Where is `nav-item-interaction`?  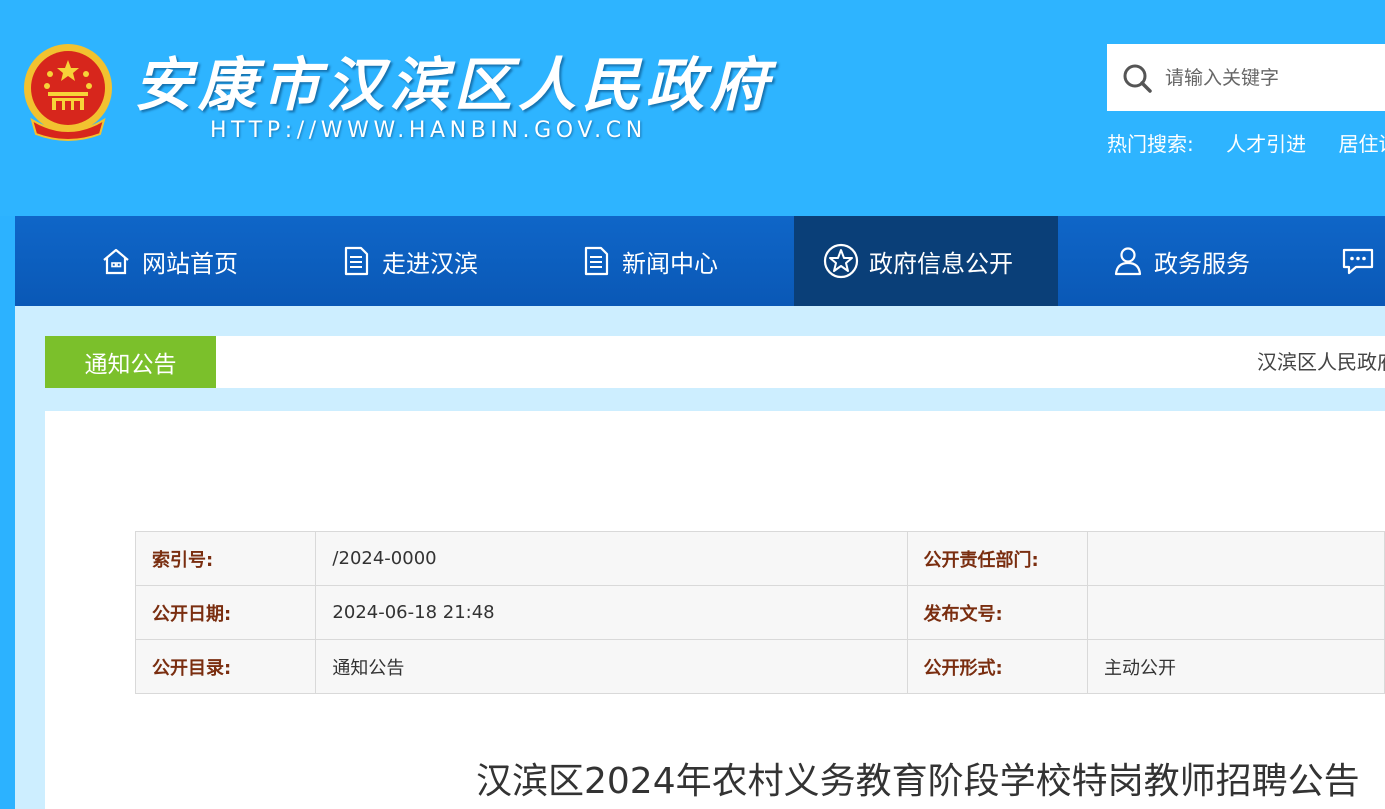 nav-item-interaction is located at coordinates (1362, 261).